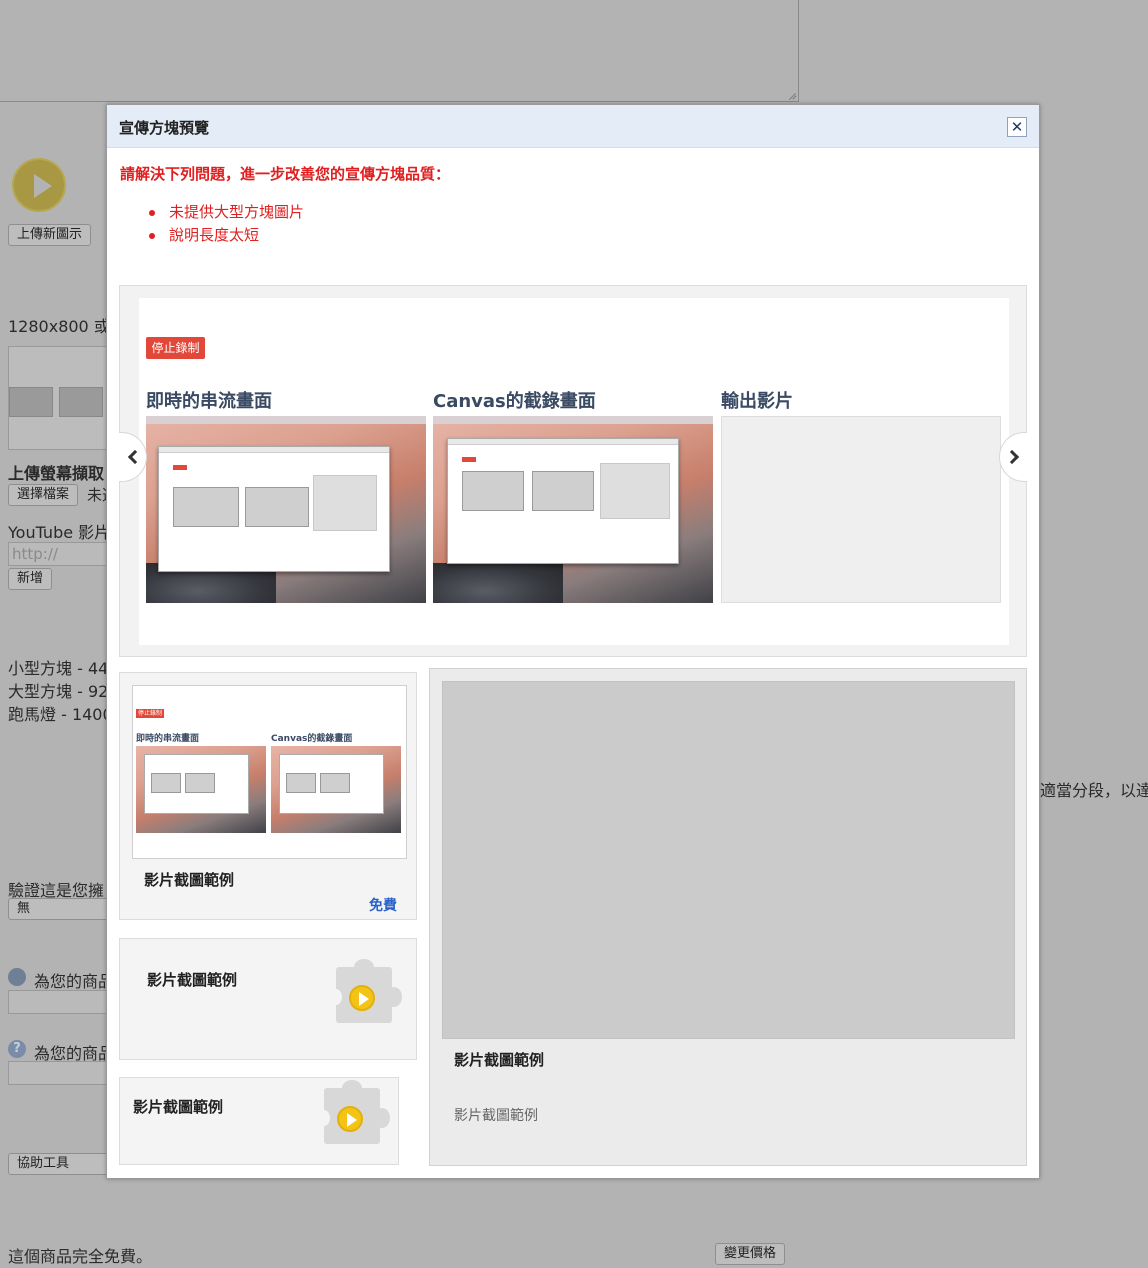 The height and width of the screenshot is (1268, 1148). I want to click on small-tile-title: 影片截圖範例, so click(189, 880).